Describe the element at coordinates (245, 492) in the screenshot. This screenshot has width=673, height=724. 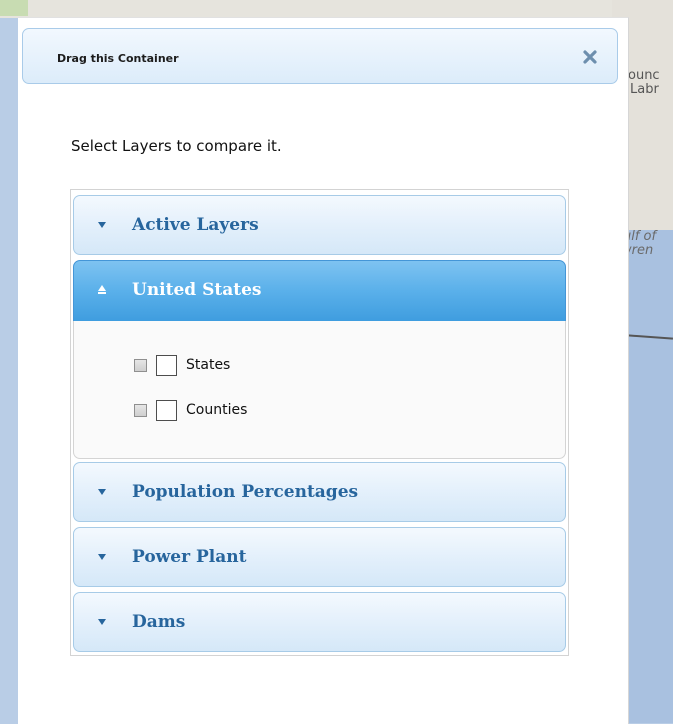
I see `accordion-label: Population Percentages` at that location.